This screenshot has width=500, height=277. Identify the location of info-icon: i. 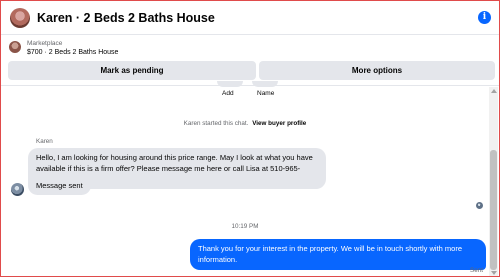
(484, 17).